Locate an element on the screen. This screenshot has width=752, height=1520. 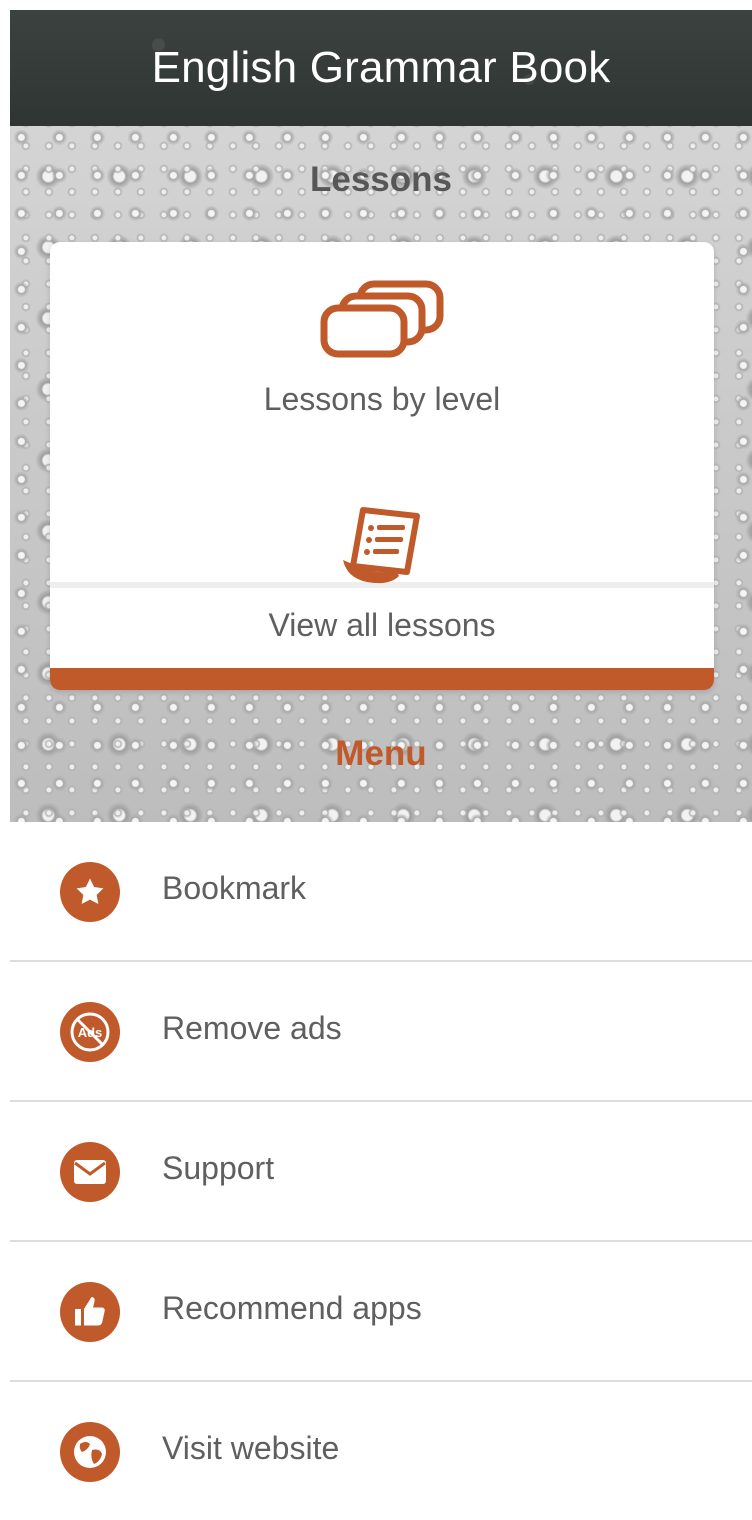
view-all-lessons-button: View all lessons is located at coordinates (382, 573).